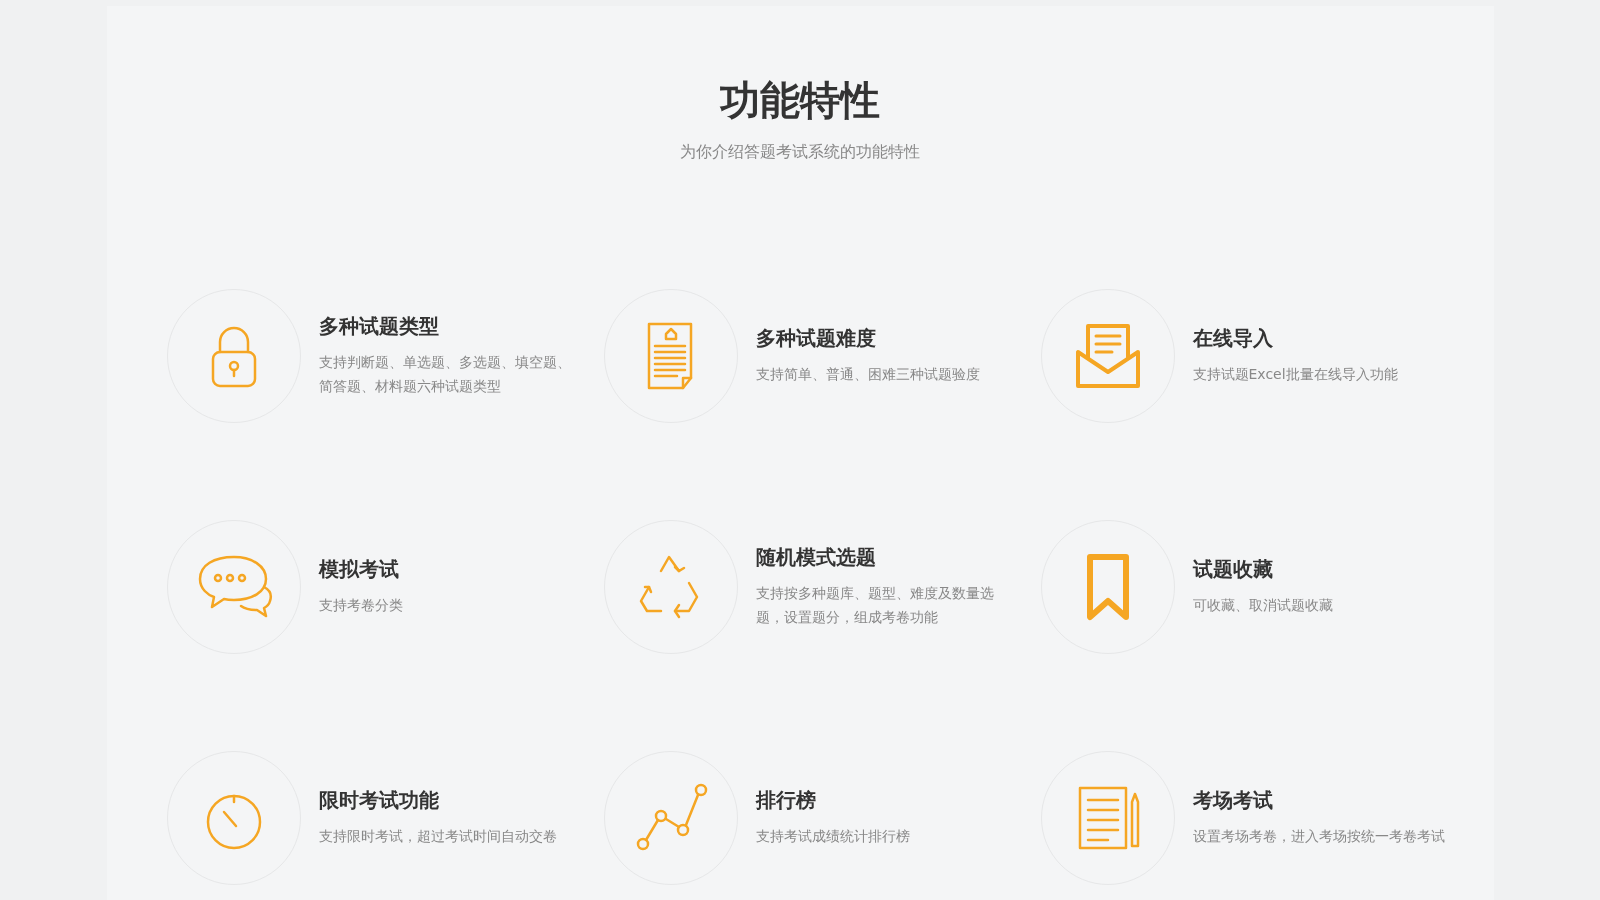 This screenshot has height=900, width=1600. What do you see at coordinates (868, 374) in the screenshot?
I see `feature-description: 支持简单、普通、困难三种试题验度` at bounding box center [868, 374].